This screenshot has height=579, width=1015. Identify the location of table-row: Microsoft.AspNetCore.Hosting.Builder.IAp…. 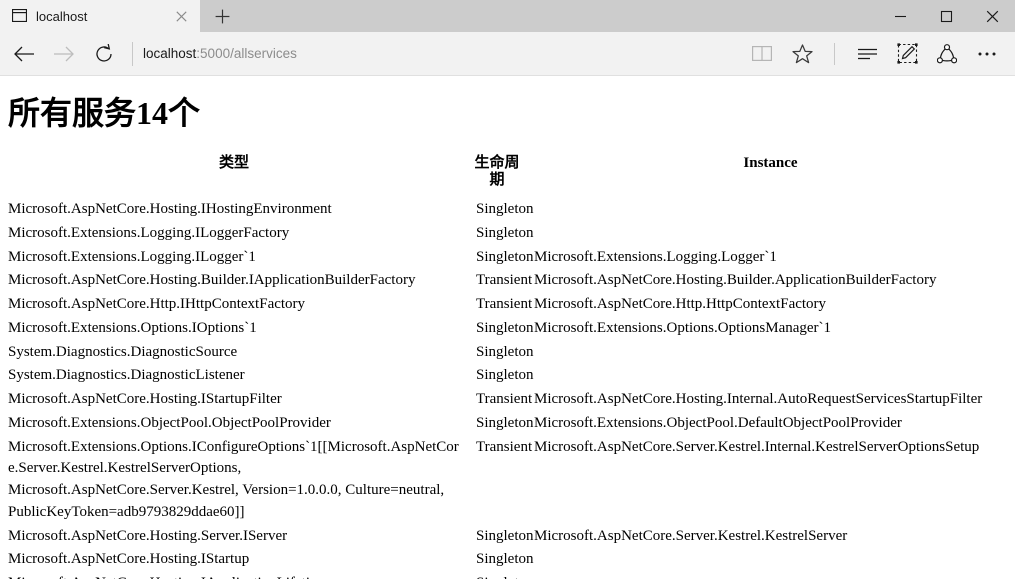
(507, 281).